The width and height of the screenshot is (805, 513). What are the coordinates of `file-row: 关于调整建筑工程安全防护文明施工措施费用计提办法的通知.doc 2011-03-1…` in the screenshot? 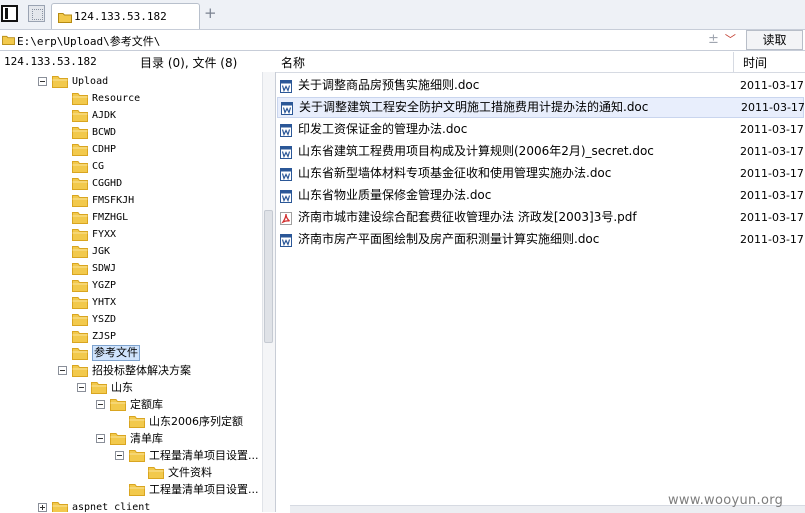 It's located at (541, 107).